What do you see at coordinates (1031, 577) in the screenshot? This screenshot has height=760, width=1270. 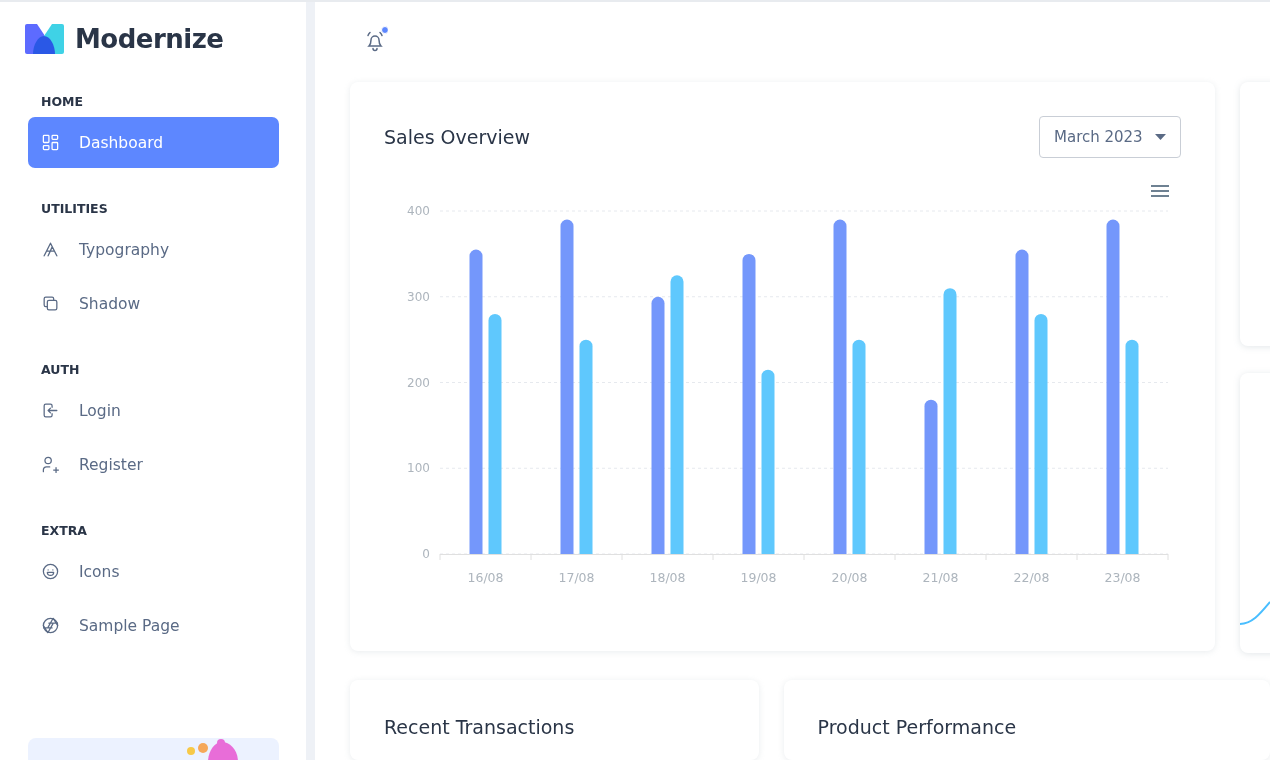 I see `axis-label: 22/08` at bounding box center [1031, 577].